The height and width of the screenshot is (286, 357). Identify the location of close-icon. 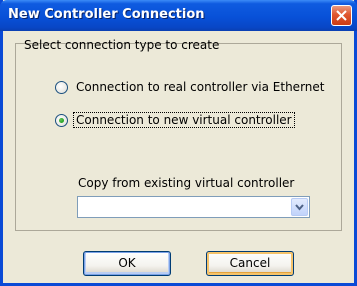
(341, 15).